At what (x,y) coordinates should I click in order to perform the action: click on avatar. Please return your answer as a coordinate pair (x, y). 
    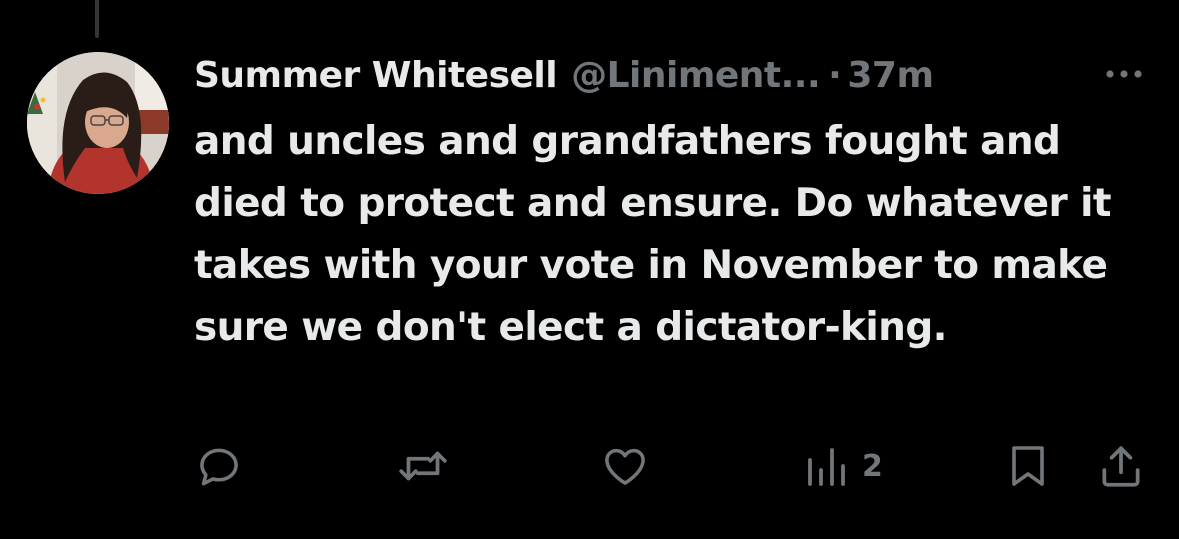
    Looking at the image, I should click on (98, 123).